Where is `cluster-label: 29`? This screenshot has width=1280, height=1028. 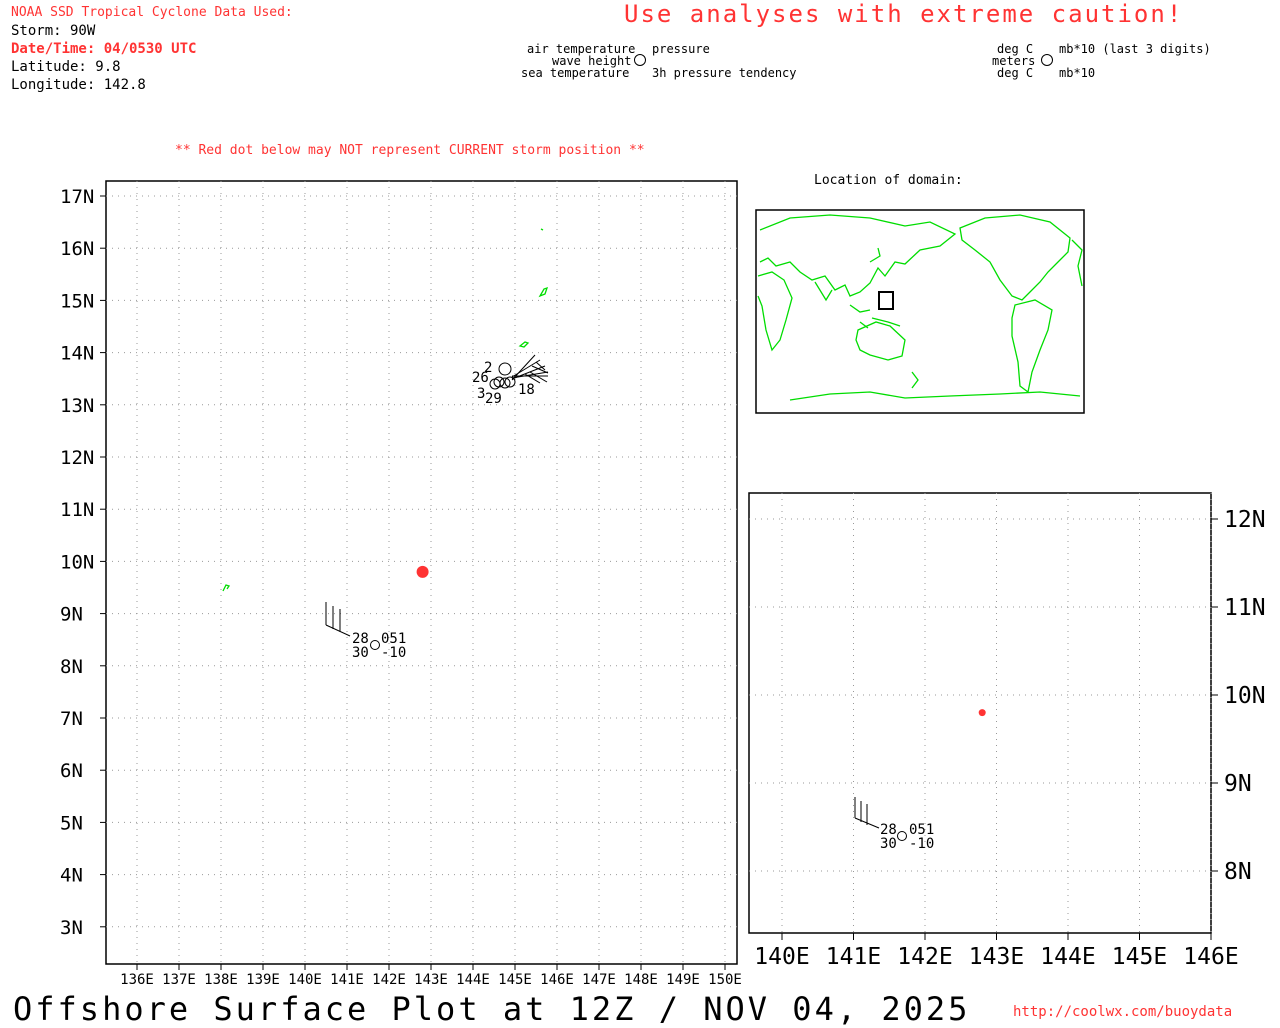
cluster-label: 29 is located at coordinates (493, 399).